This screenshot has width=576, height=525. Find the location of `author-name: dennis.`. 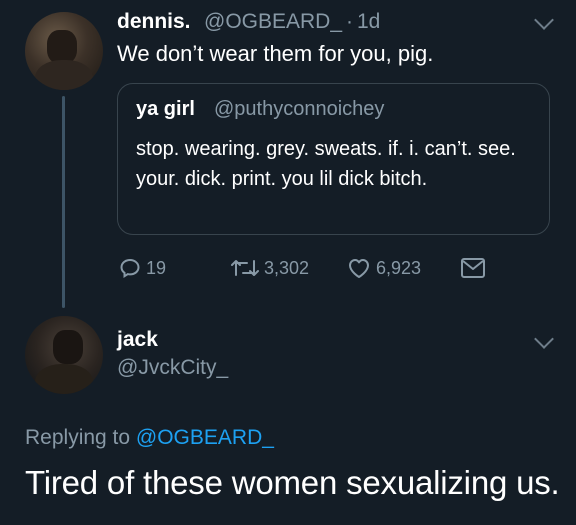

author-name: dennis. is located at coordinates (154, 22).